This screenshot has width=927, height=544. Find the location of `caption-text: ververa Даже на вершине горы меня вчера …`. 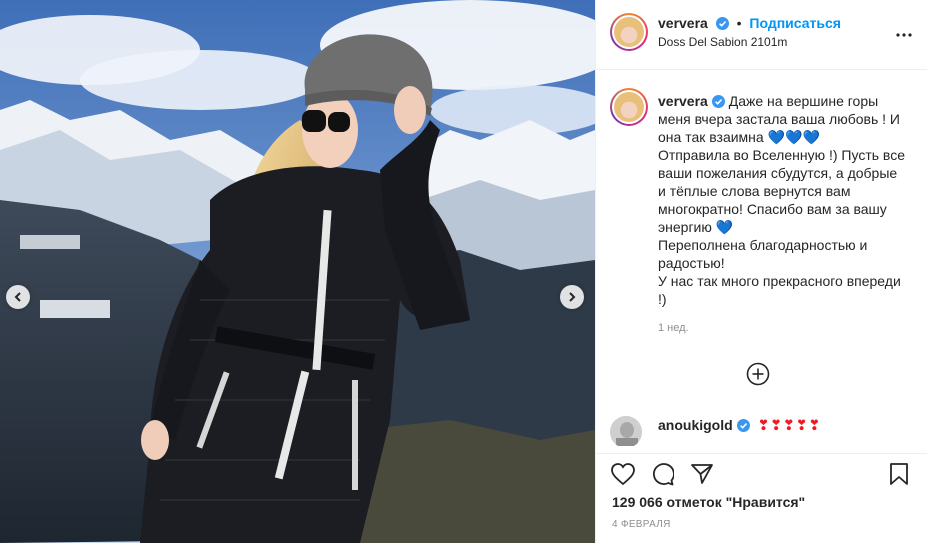

caption-text: ververa Даже на вершине горы меня вчера … is located at coordinates (783, 200).